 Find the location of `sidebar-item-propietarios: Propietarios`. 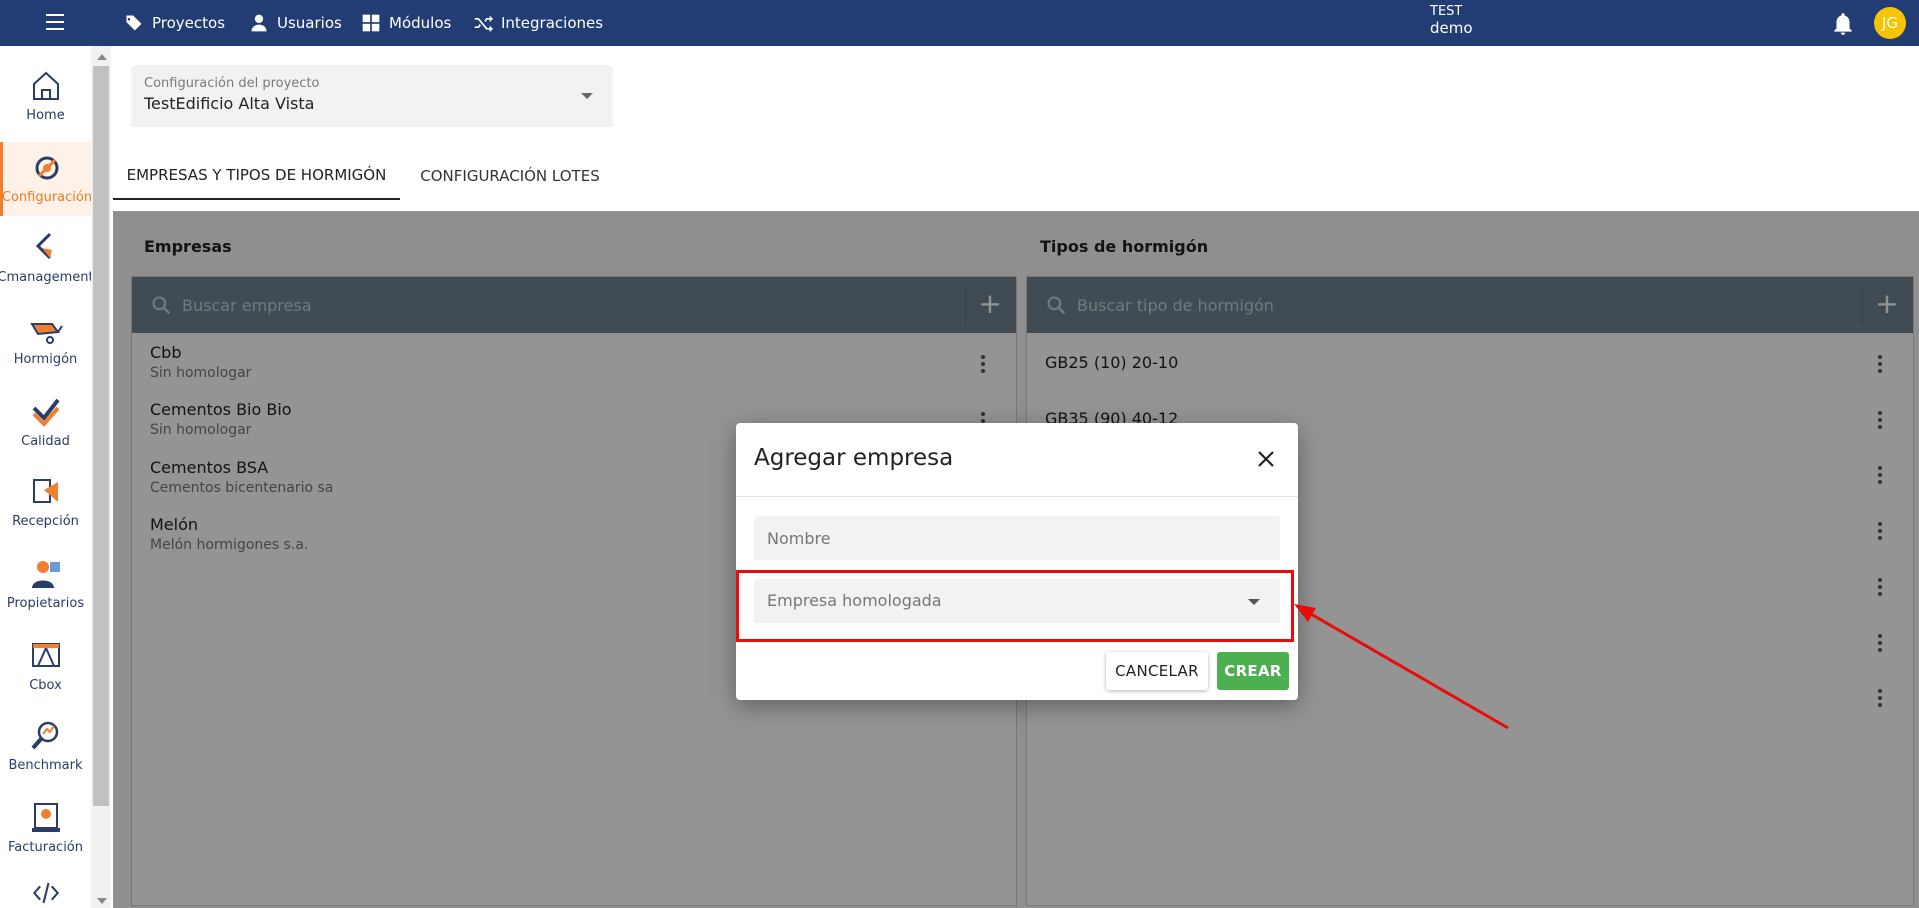

sidebar-item-propietarios: Propietarios is located at coordinates (45, 585).